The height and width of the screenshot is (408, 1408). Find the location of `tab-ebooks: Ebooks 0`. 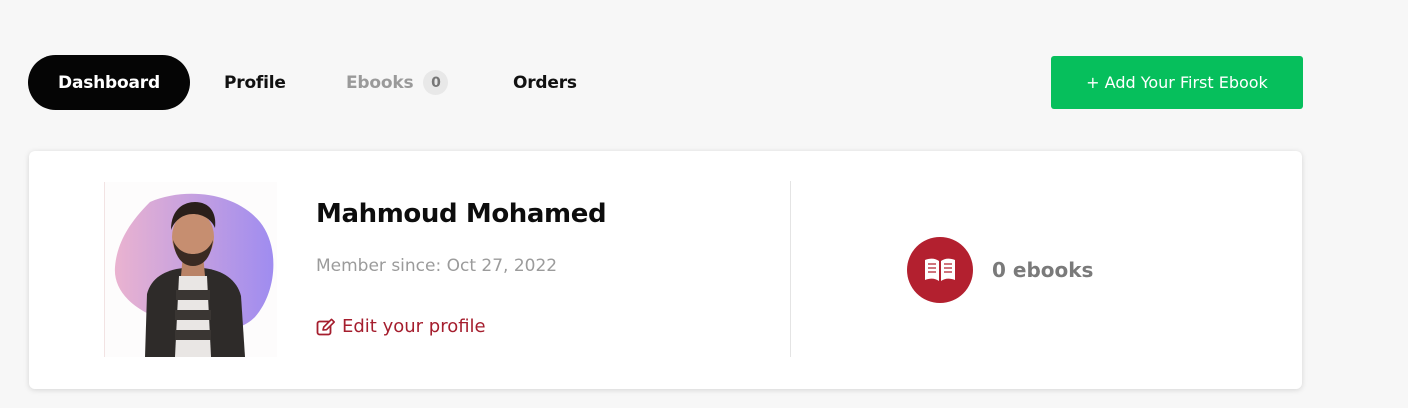

tab-ebooks: Ebooks 0 is located at coordinates (397, 82).